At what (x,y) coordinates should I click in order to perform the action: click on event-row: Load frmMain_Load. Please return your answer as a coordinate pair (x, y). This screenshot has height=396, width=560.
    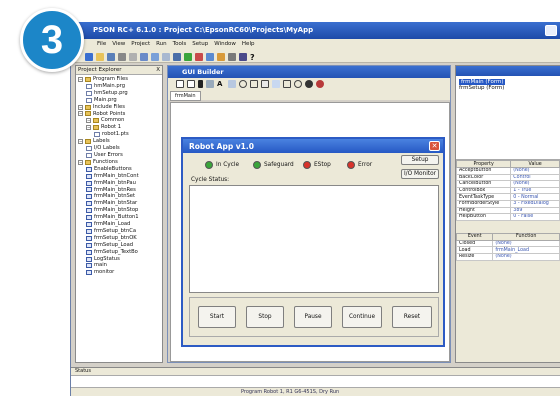
    Looking at the image, I should click on (507, 250).